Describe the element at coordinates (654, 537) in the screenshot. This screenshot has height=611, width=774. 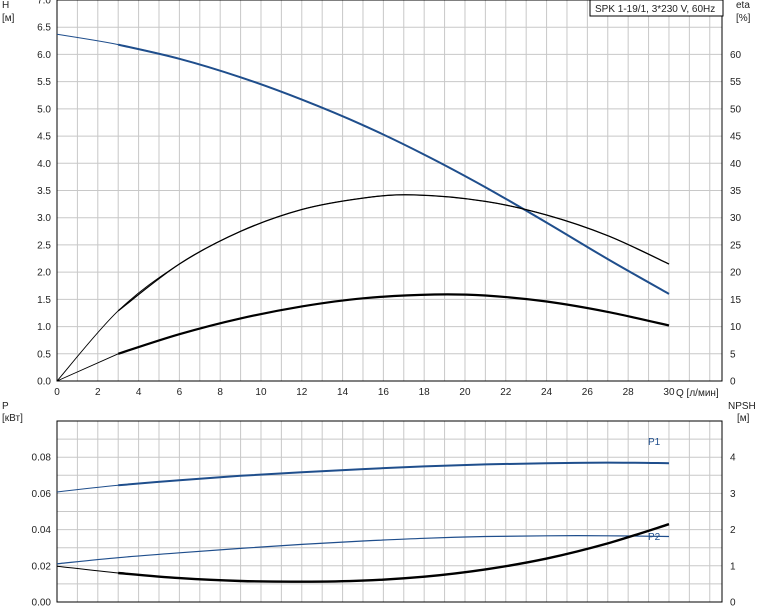
I see `p2-series-label: P2` at that location.